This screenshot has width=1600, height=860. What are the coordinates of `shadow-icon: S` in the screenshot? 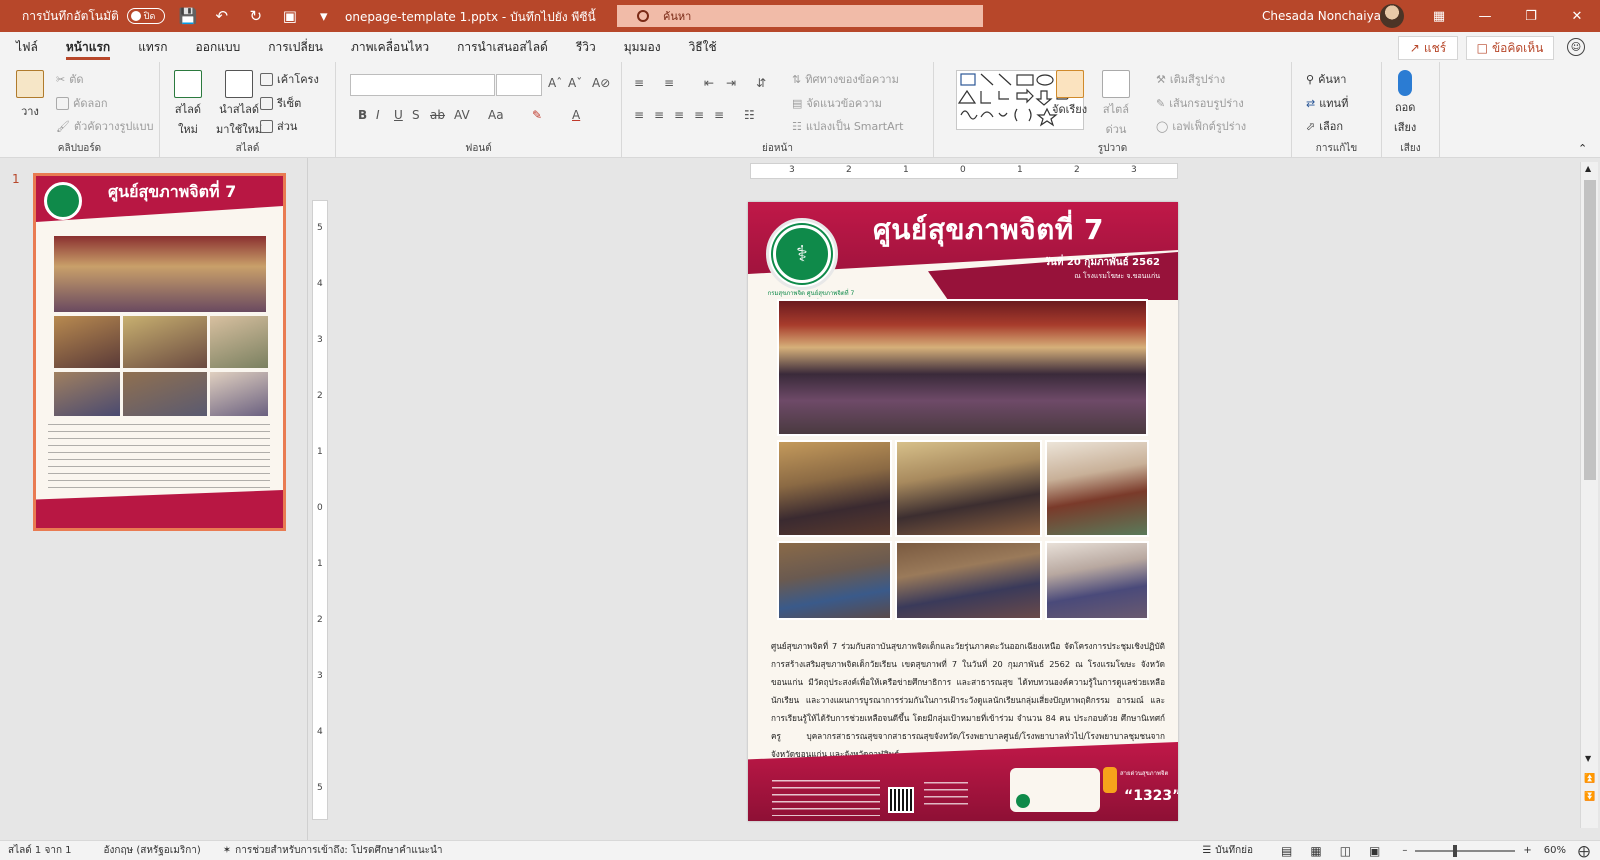 It's located at (416, 115).